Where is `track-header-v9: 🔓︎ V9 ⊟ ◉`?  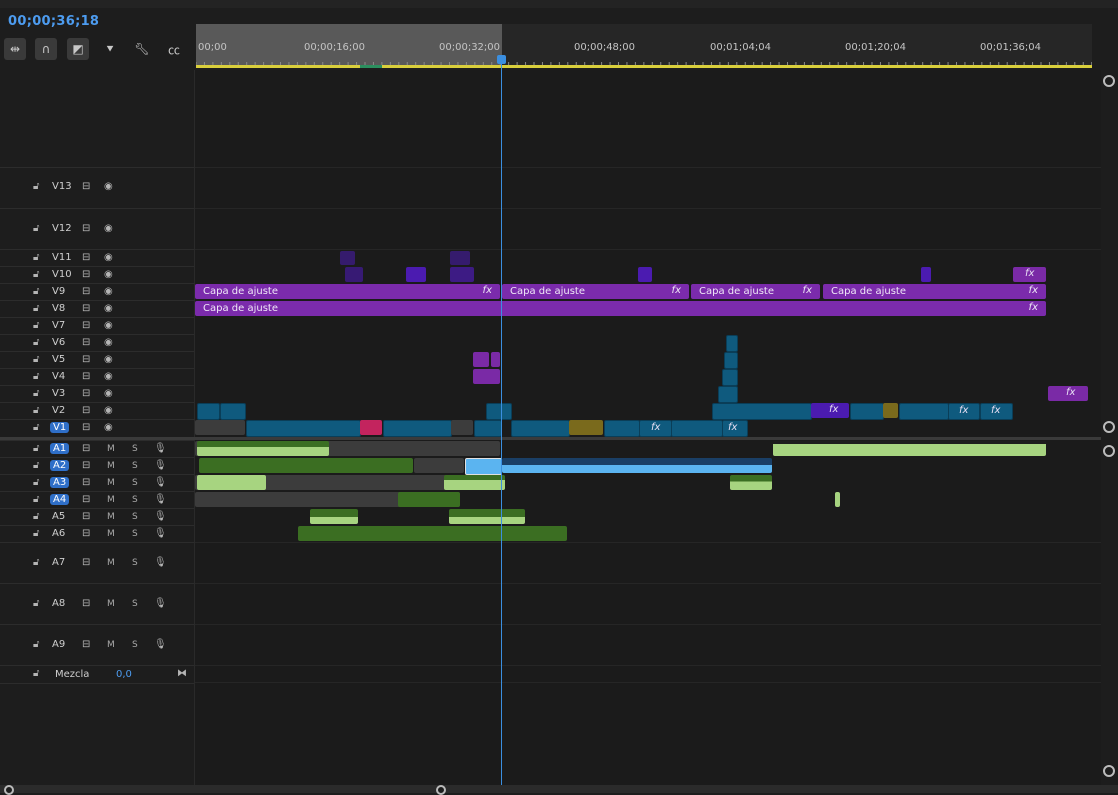
track-header-v9: 🔓︎ V9 ⊟ ◉ is located at coordinates (97, 292).